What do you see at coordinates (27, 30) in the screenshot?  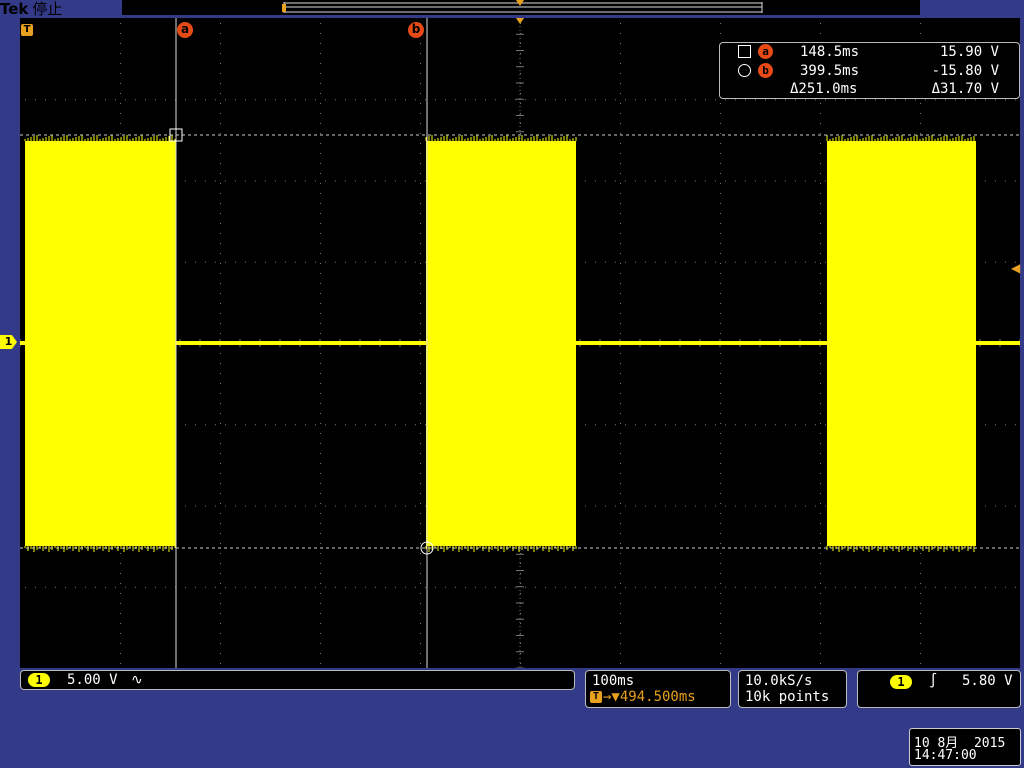 I see `trigger-position-marker: T` at bounding box center [27, 30].